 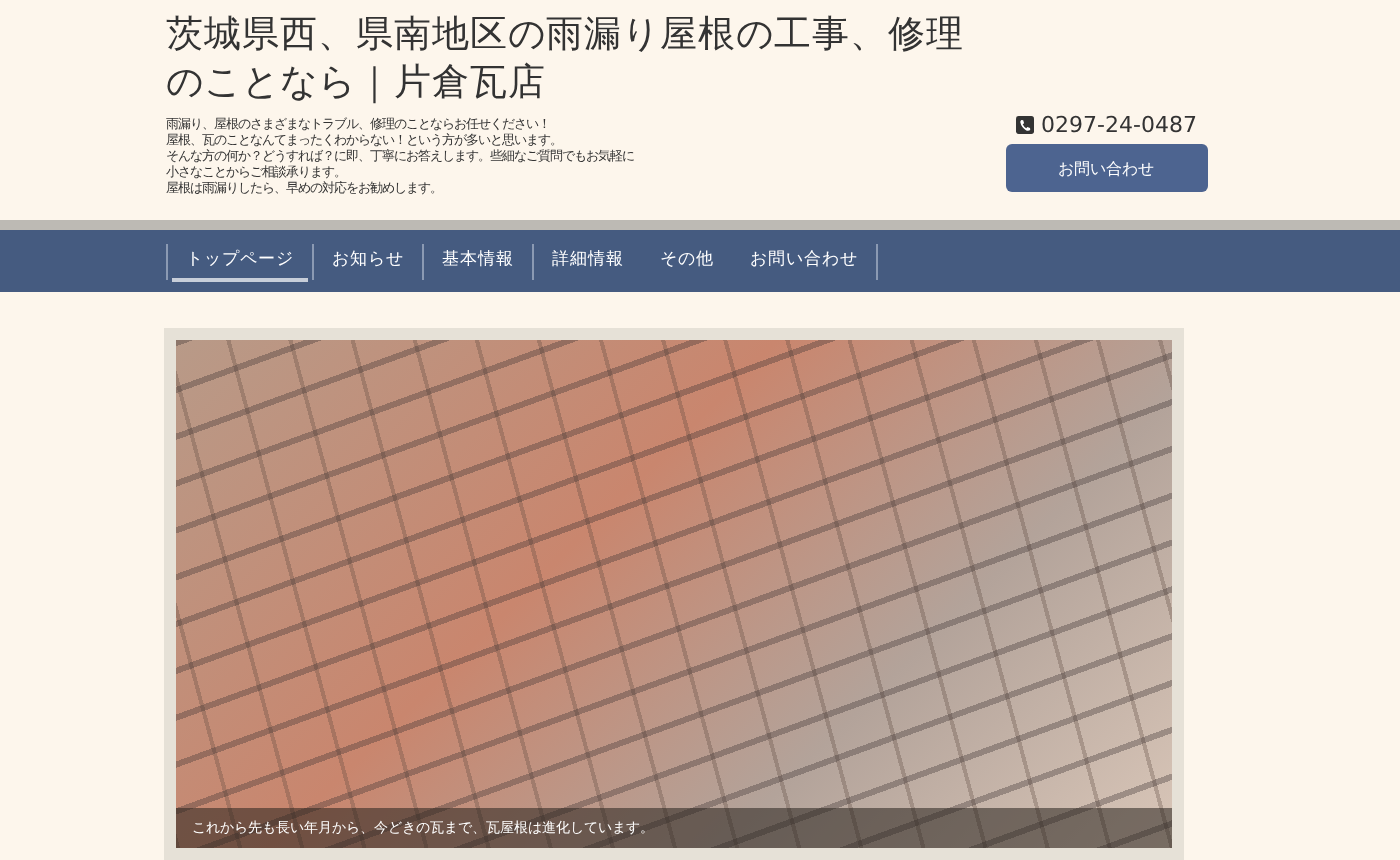 I want to click on nav-link: 詳細情報, so click(x=588, y=261).